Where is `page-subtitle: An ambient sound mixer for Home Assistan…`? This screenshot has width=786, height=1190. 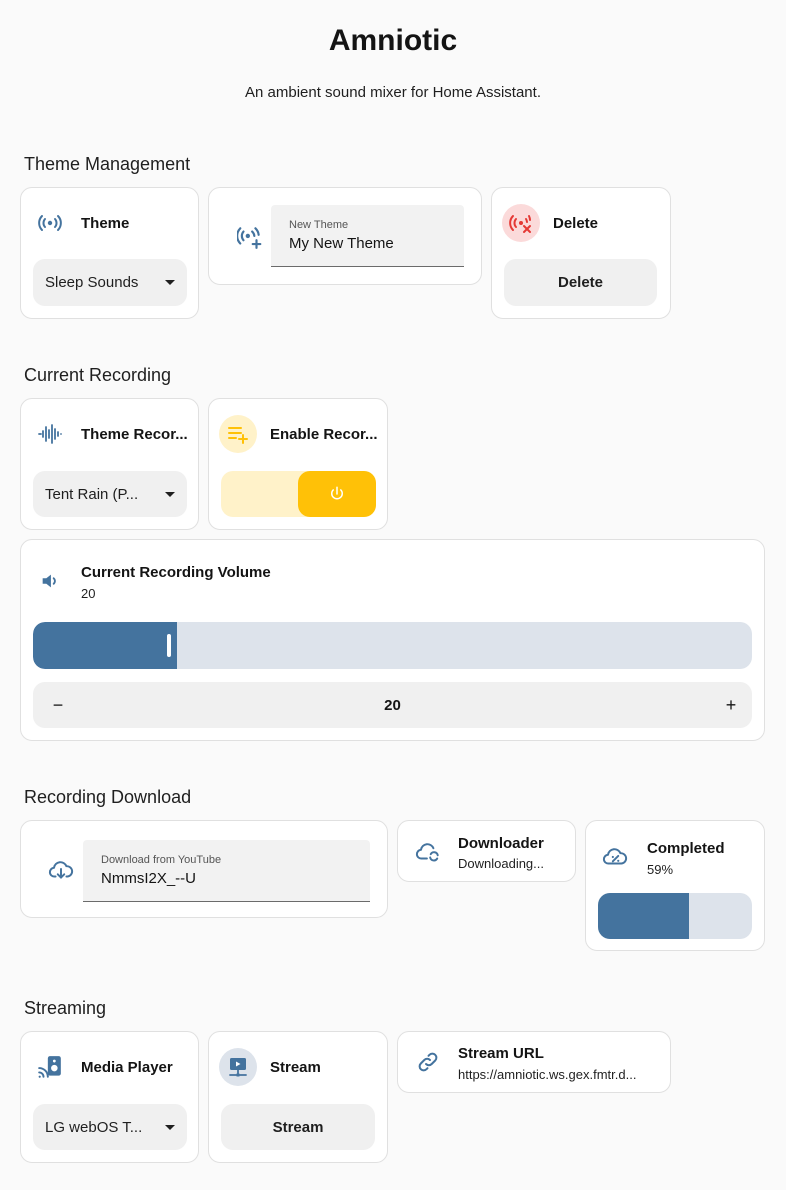 page-subtitle: An ambient sound mixer for Home Assistan… is located at coordinates (393, 92).